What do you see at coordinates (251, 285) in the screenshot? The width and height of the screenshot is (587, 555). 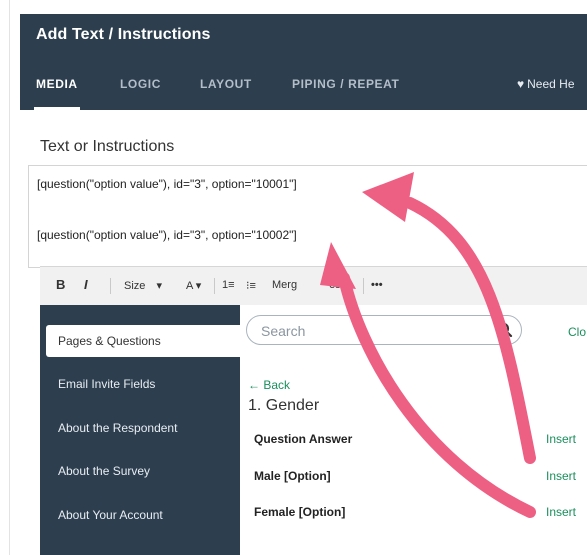 I see `unordered-list-icon: ⁝≡` at bounding box center [251, 285].